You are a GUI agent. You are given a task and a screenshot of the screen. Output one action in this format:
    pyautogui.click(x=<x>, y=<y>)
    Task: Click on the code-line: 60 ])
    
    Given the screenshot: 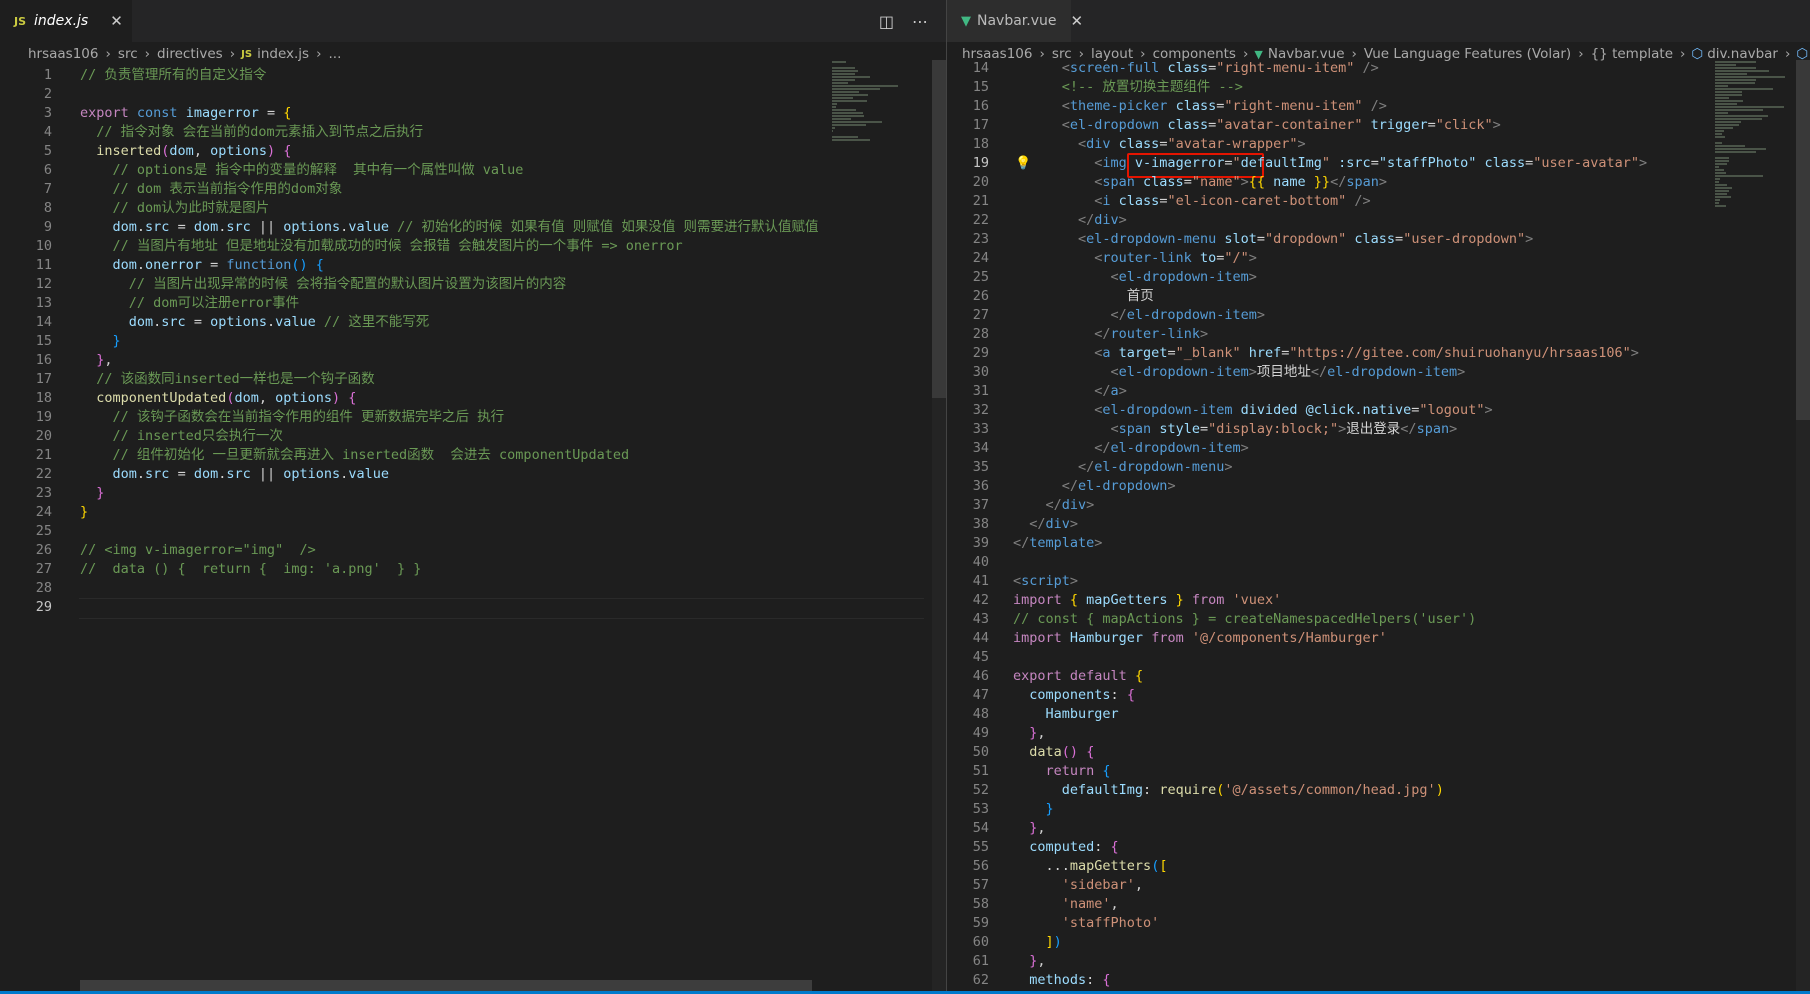 What is the action you would take?
    pyautogui.click(x=1378, y=942)
    